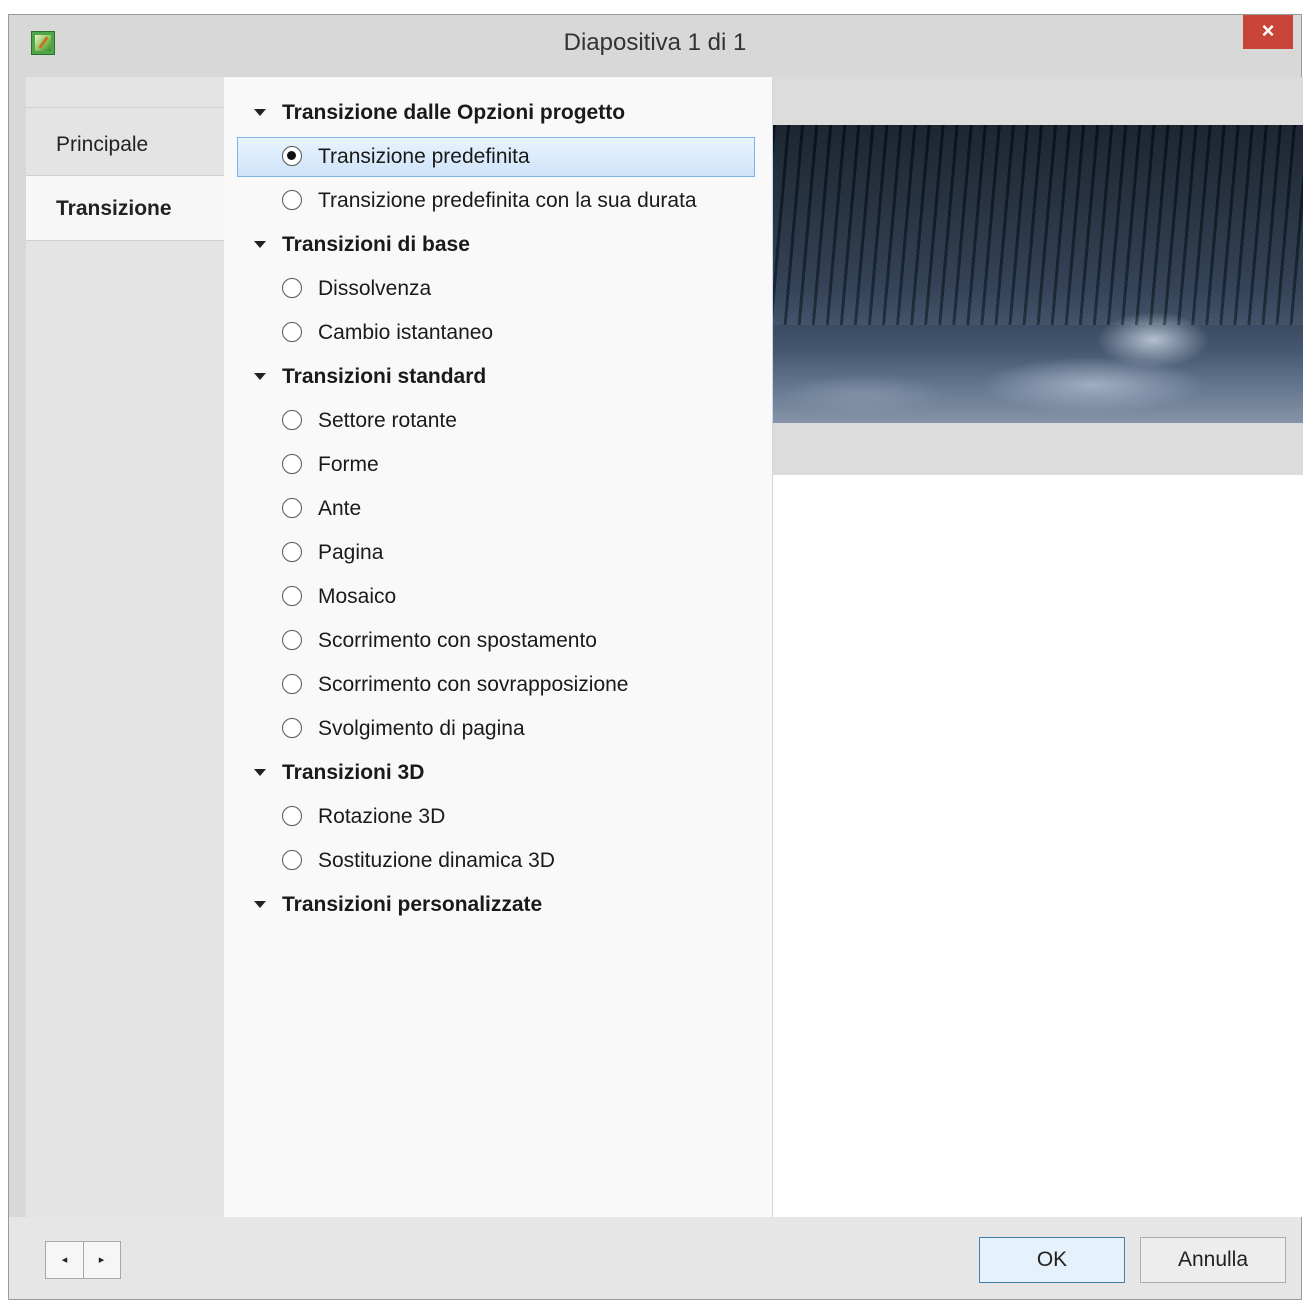 Image resolution: width=1303 pixels, height=1302 pixels. What do you see at coordinates (498, 773) in the screenshot?
I see `transition-group-header: Transizioni 3D` at bounding box center [498, 773].